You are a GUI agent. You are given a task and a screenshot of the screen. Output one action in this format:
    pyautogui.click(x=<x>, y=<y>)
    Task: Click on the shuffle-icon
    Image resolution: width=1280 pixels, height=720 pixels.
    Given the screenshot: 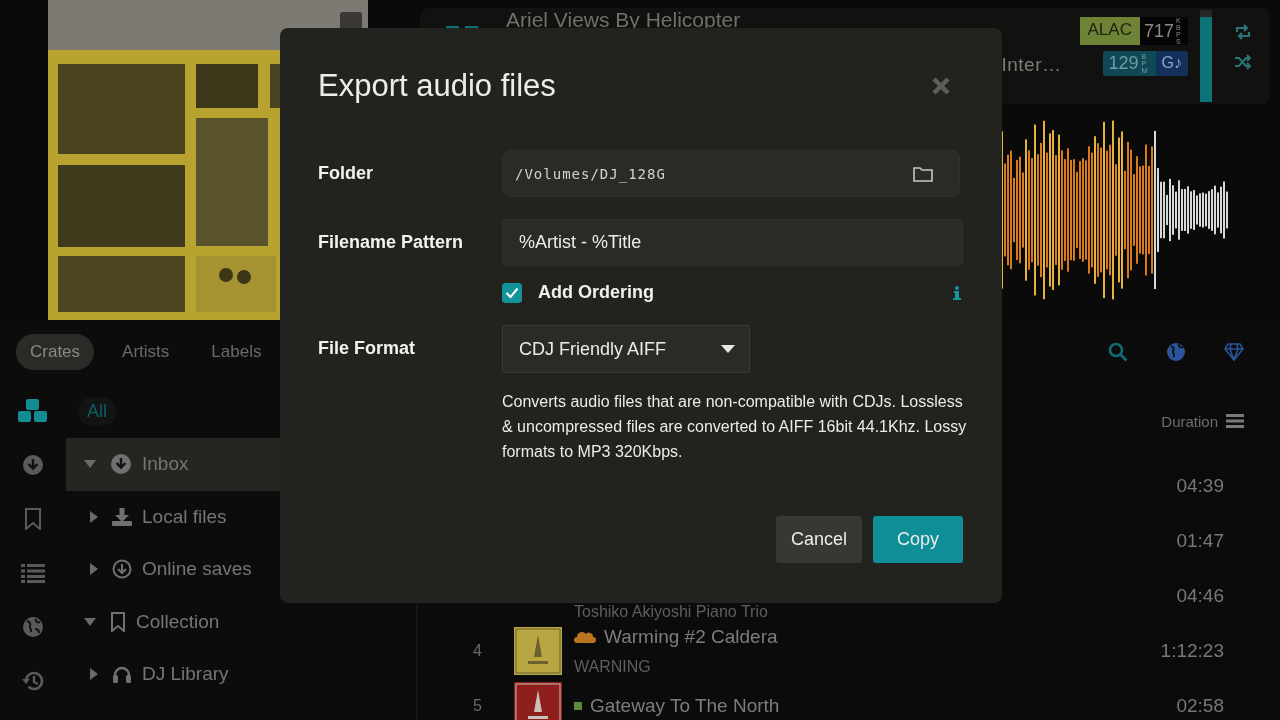 What is the action you would take?
    pyautogui.click(x=1243, y=62)
    